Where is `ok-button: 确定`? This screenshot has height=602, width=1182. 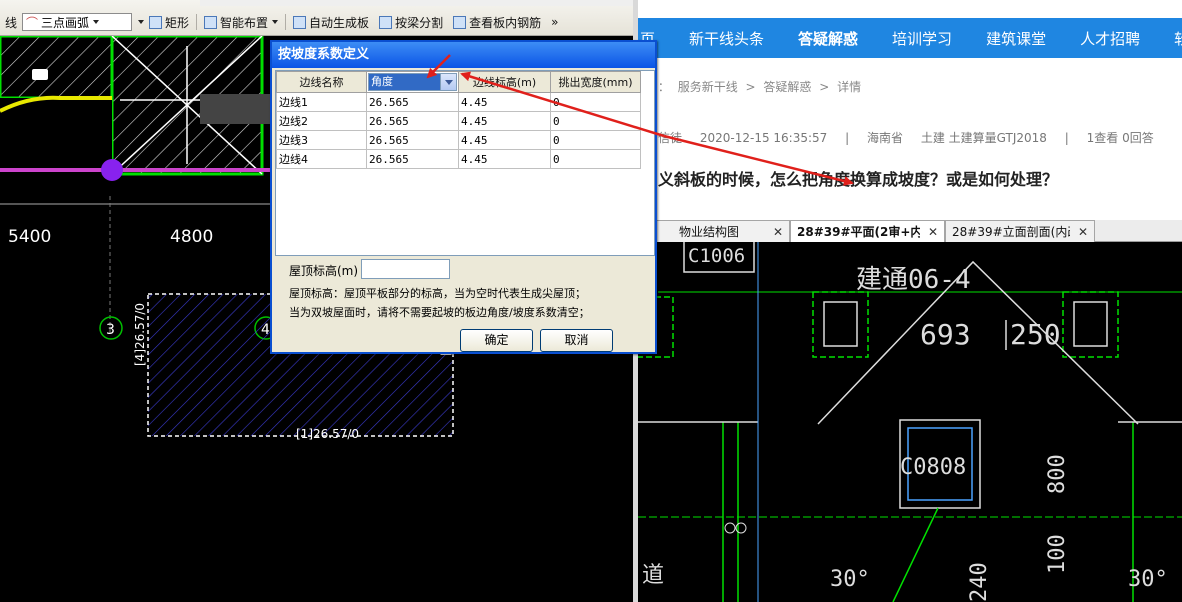 ok-button: 确定 is located at coordinates (496, 340).